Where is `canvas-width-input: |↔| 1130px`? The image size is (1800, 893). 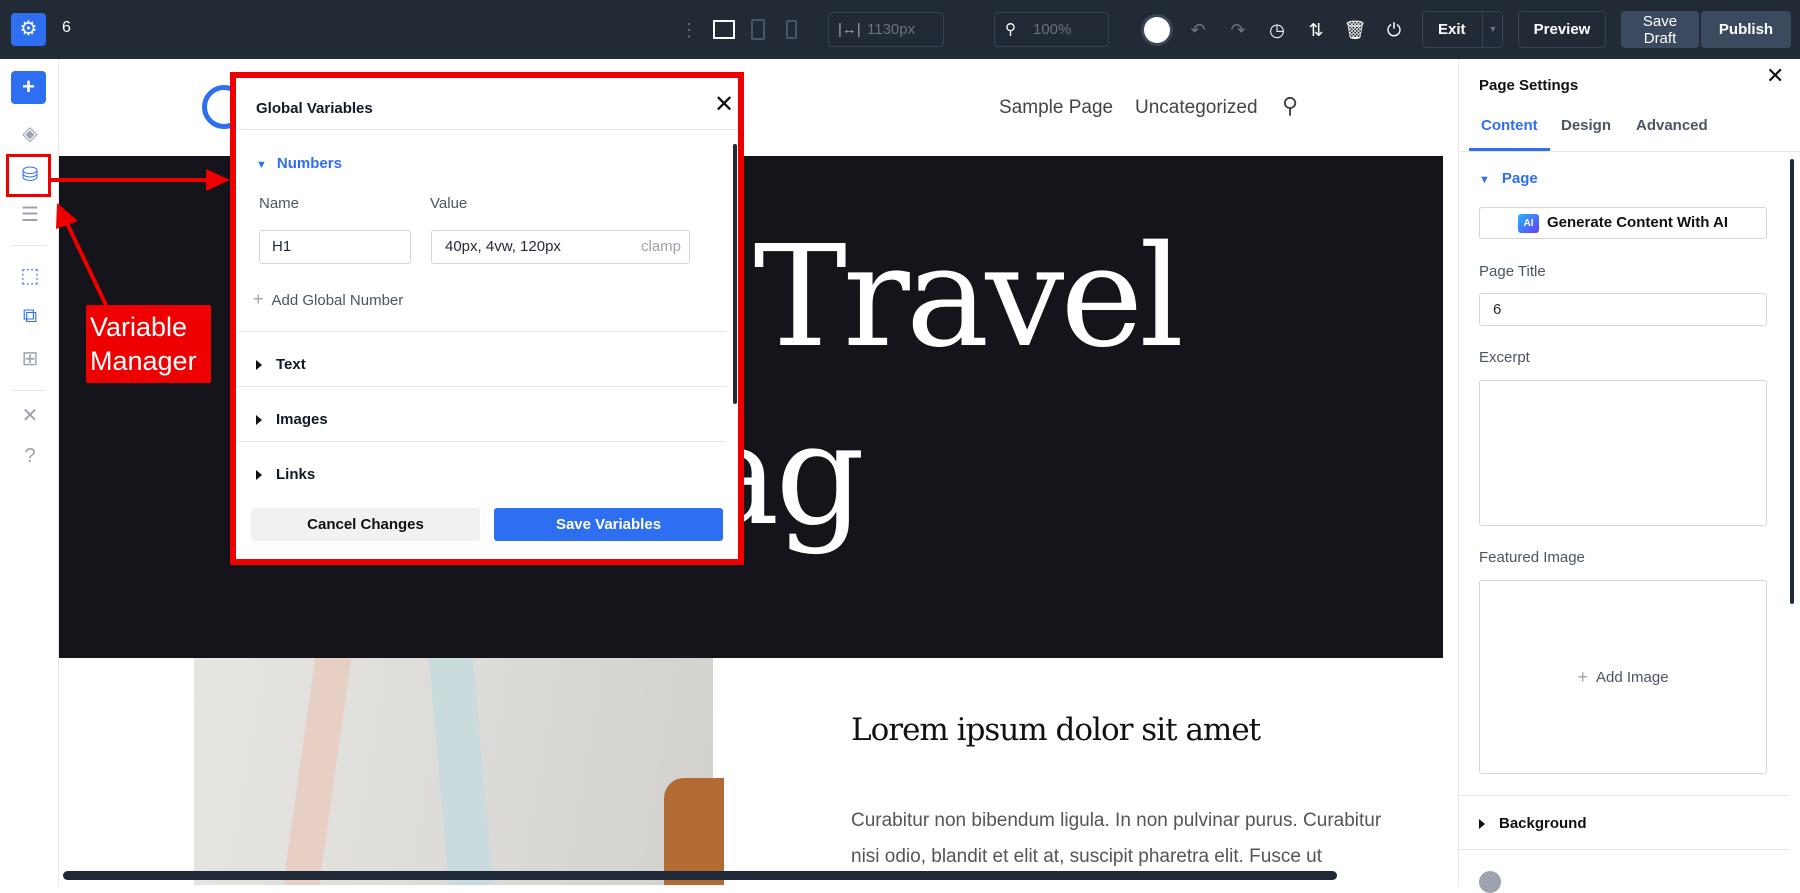 canvas-width-input: |↔| 1130px is located at coordinates (886, 29).